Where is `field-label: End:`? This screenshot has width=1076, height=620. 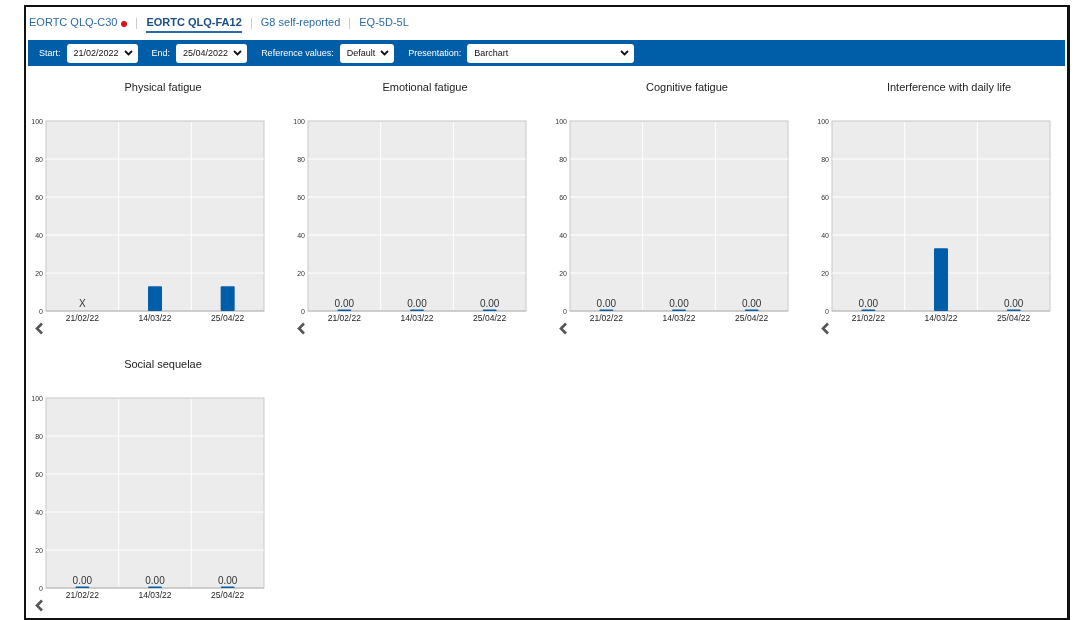 field-label: End: is located at coordinates (161, 53).